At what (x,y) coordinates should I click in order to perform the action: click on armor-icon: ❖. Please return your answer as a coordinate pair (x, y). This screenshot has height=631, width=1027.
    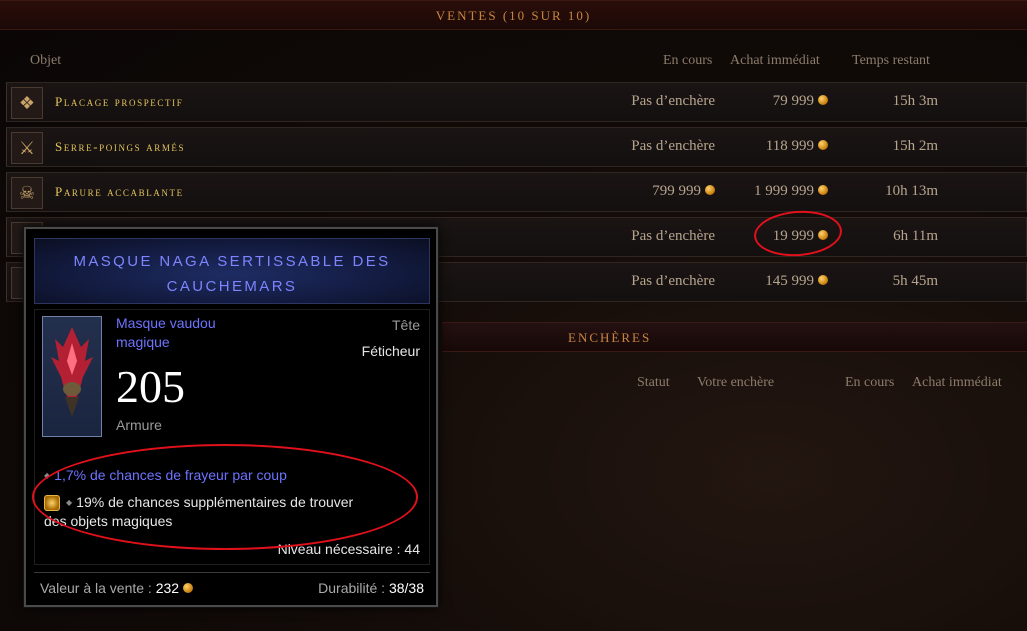
    Looking at the image, I should click on (27, 103).